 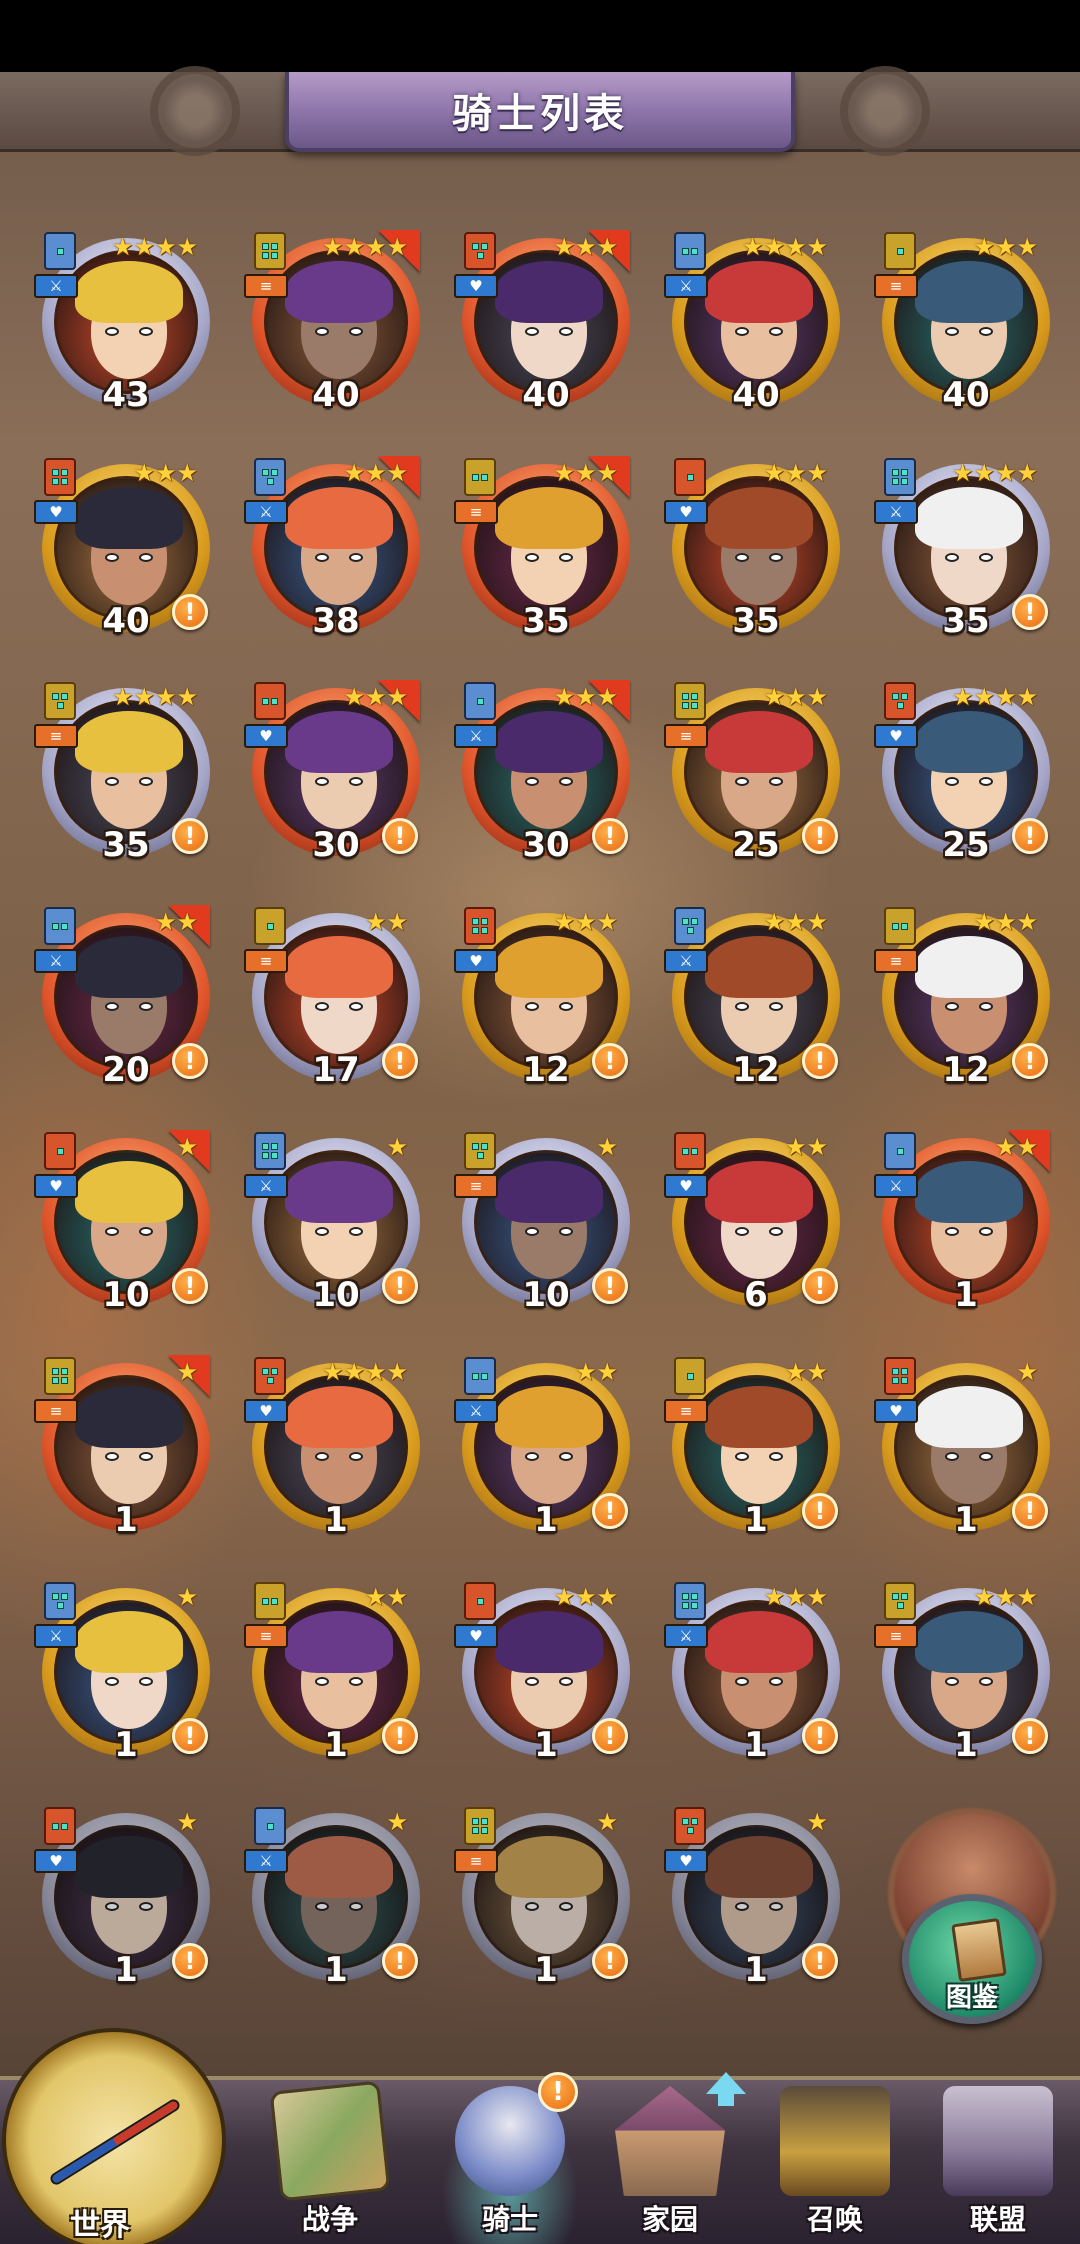 I want to click on hero-card: ★★★ ⚔ 12!, so click(x=748, y=996).